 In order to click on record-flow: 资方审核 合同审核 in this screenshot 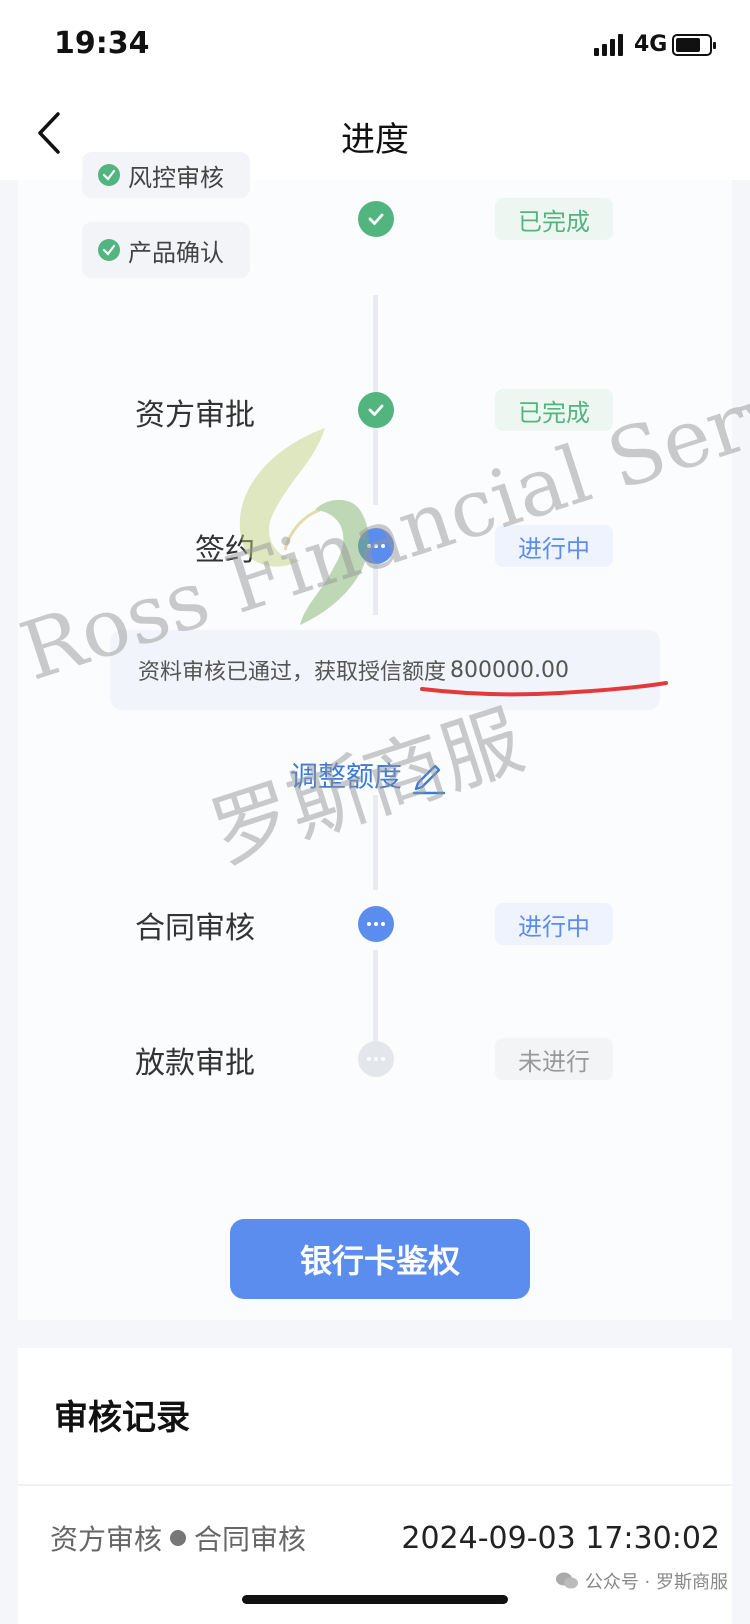, I will do `click(178, 1538)`.